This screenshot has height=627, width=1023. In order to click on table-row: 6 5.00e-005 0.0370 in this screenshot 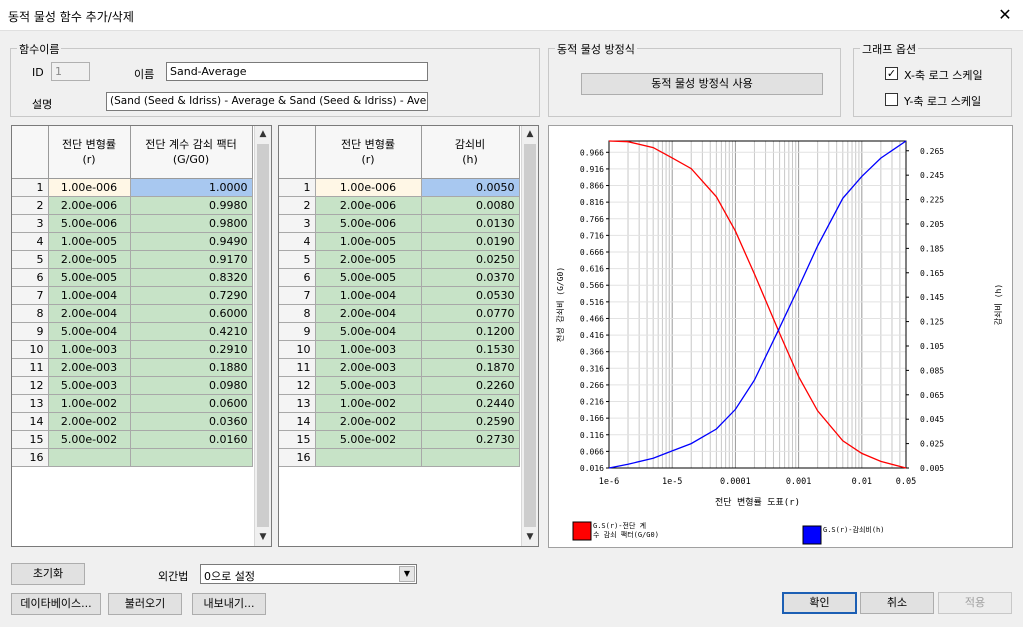, I will do `click(399, 277)`.